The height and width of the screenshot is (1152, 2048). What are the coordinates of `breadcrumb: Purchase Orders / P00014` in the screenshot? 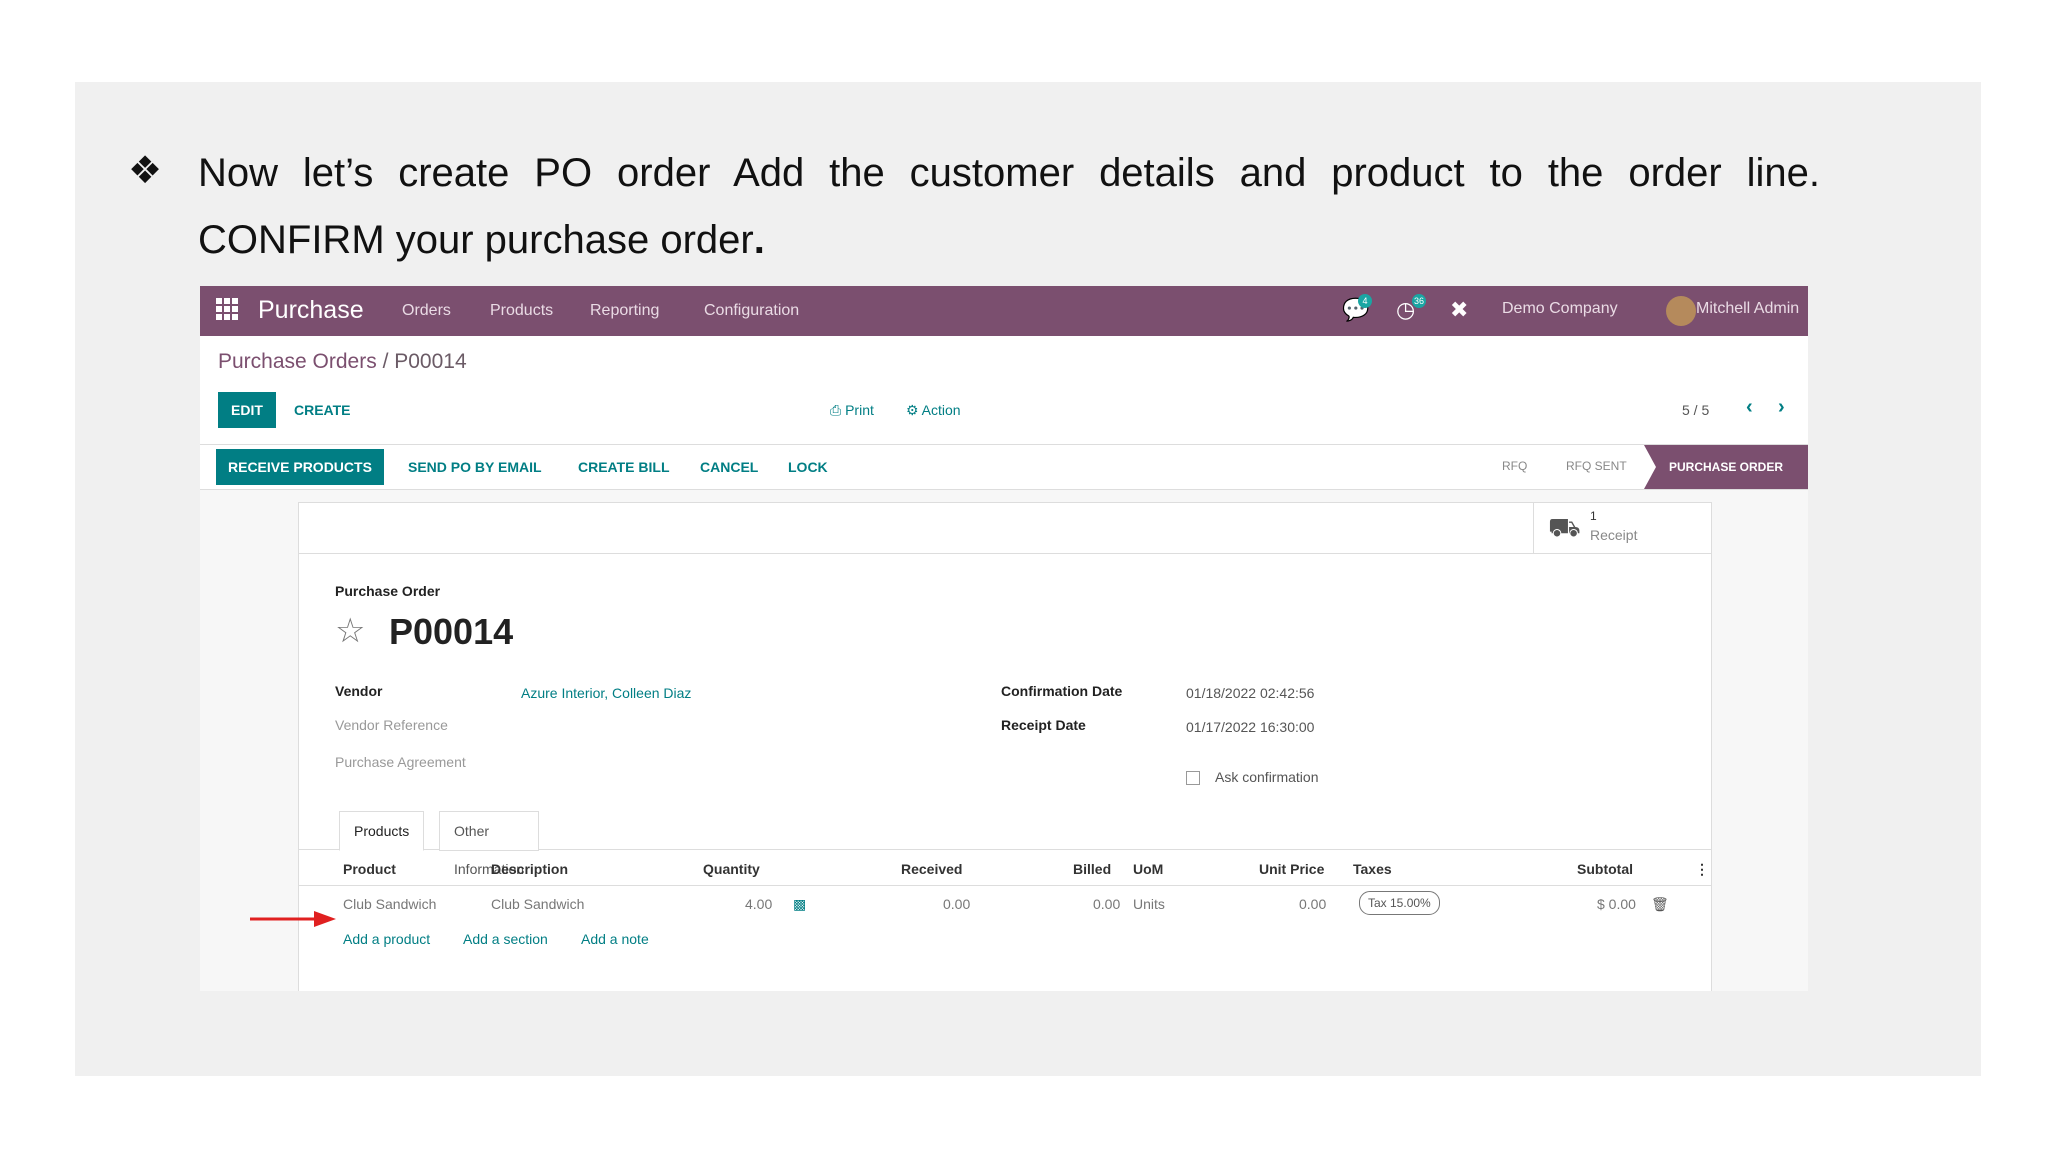 It's located at (342, 362).